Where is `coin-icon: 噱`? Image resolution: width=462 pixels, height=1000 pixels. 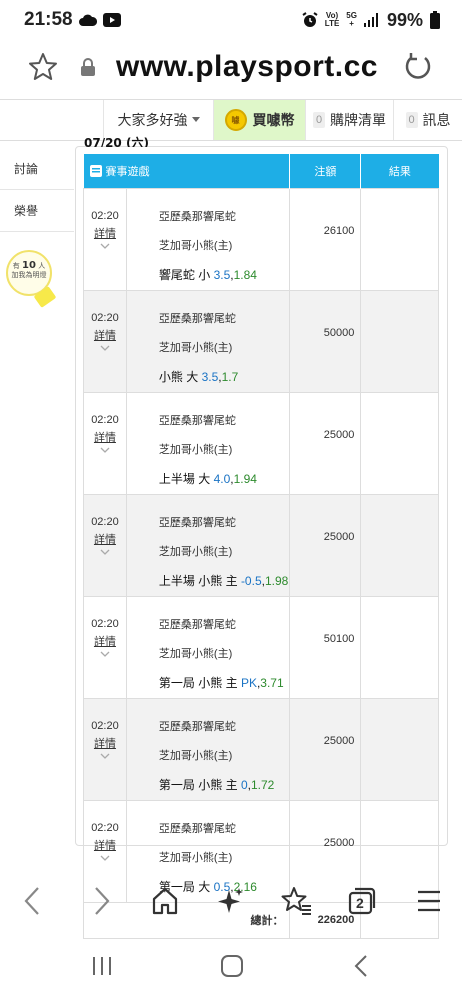
coin-icon: 噱 is located at coordinates (235, 120).